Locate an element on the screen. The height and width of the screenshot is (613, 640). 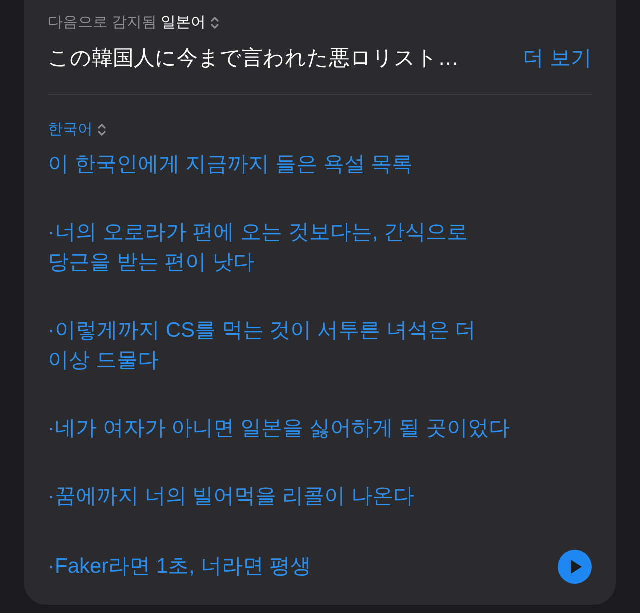
more-link: 더 보기 is located at coordinates (557, 58).